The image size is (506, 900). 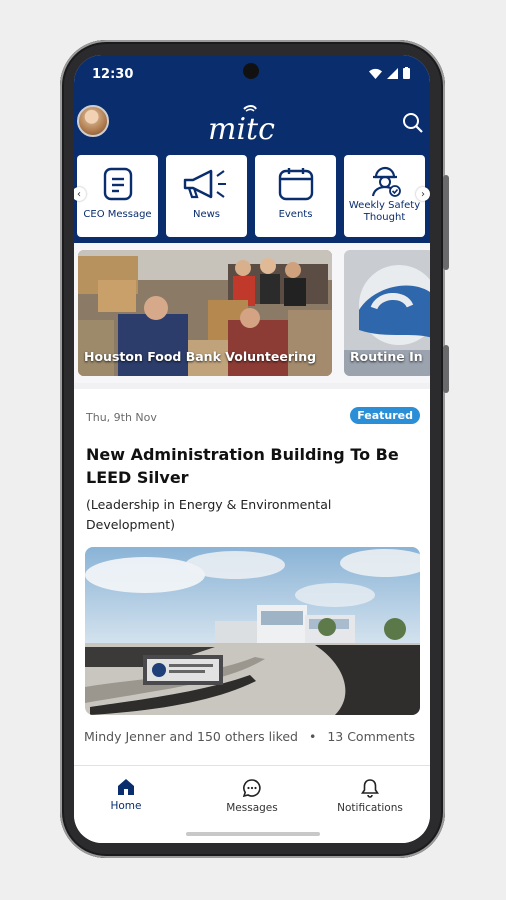 I want to click on app-bar: mitc, so click(x=252, y=126).